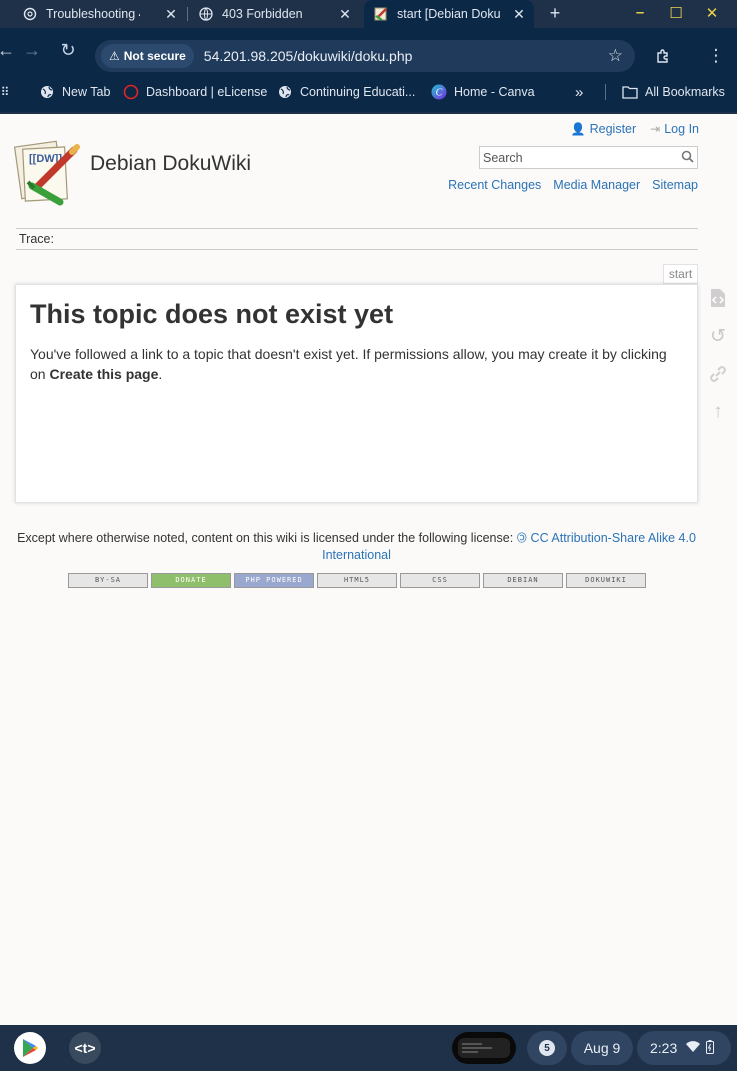 Image resolution: width=737 pixels, height=1071 pixels. What do you see at coordinates (85, 1048) in the screenshot?
I see `terminal-app-icon: <t>` at bounding box center [85, 1048].